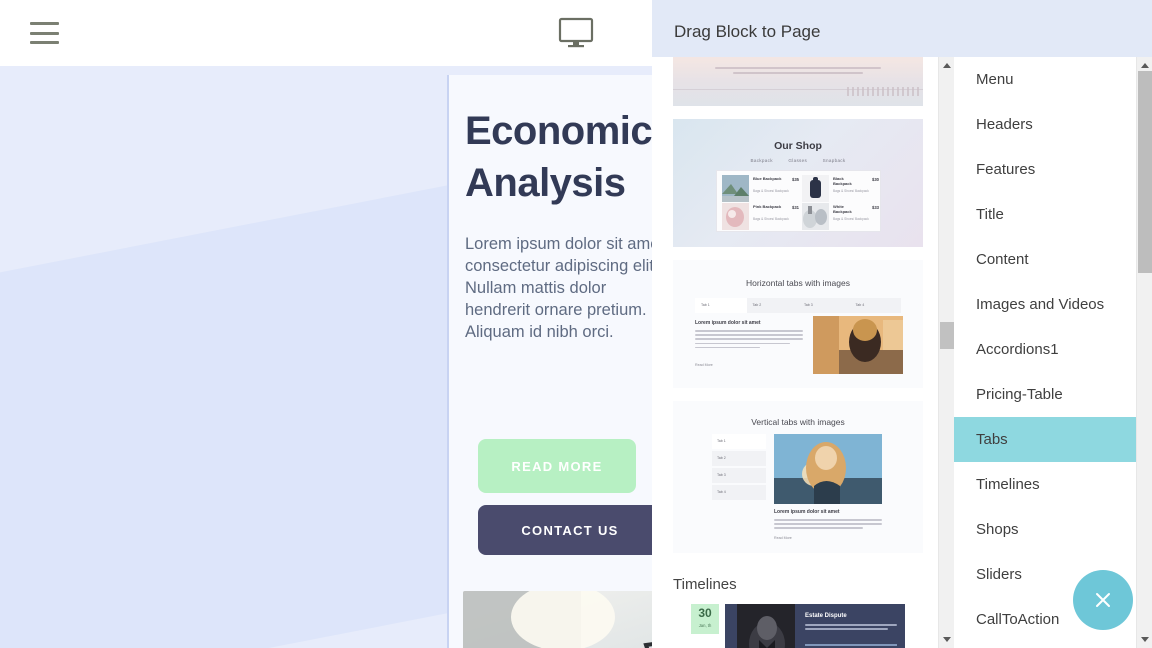  What do you see at coordinates (1045, 439) in the screenshot?
I see `sidebar-item-tabs: Tabs` at bounding box center [1045, 439].